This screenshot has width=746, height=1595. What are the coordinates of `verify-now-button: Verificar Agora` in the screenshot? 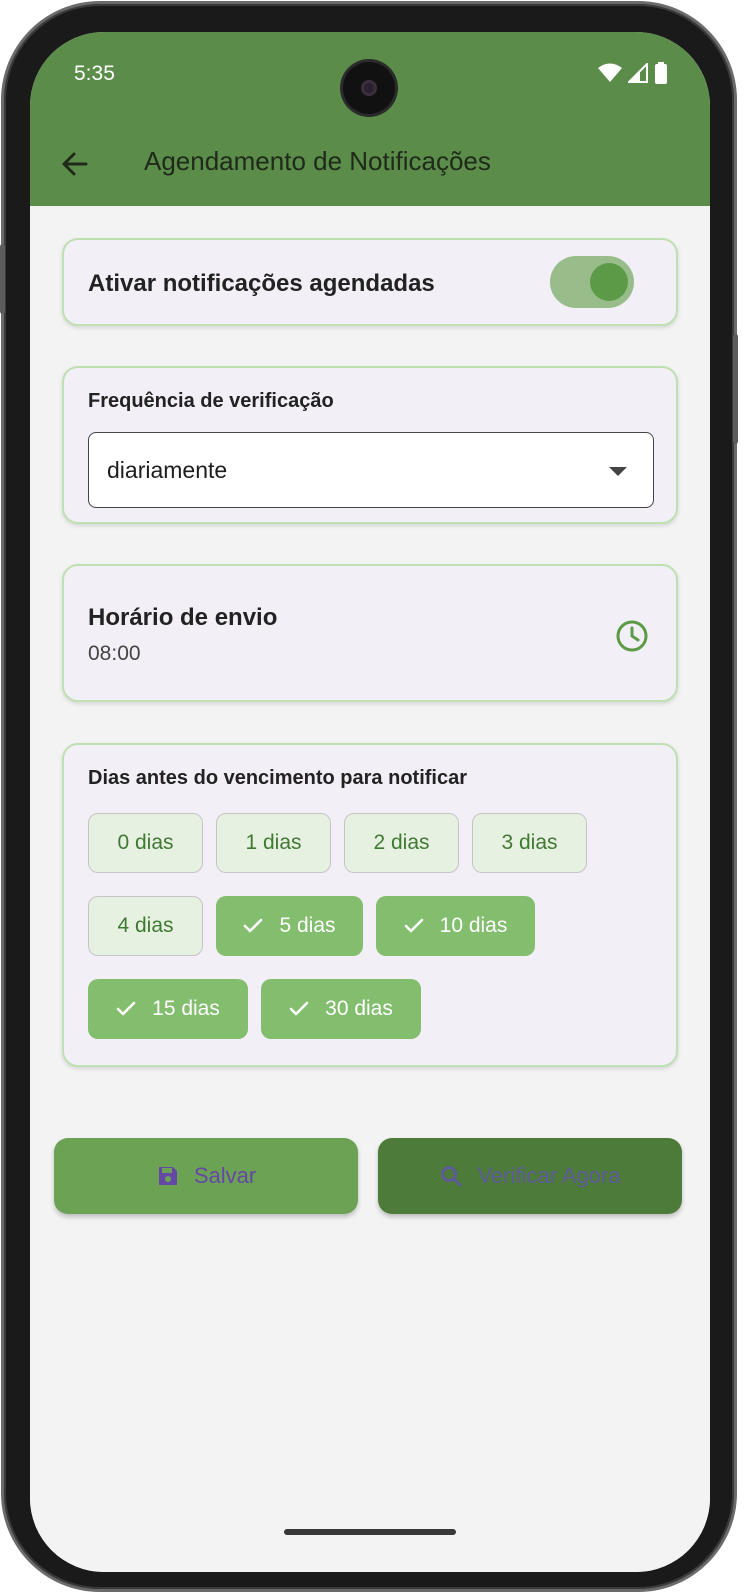 It's located at (530, 1176).